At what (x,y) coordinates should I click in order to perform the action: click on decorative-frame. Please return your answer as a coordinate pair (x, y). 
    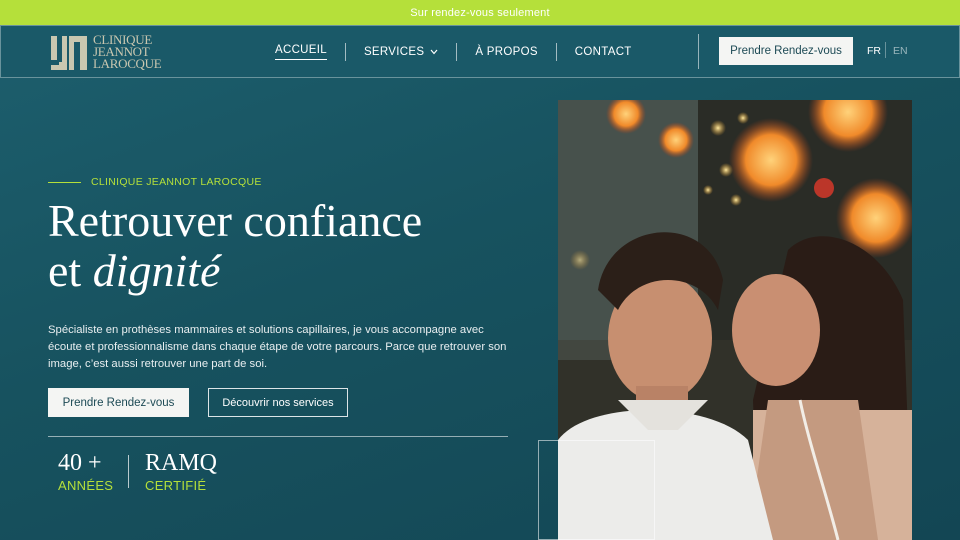
    Looking at the image, I should click on (596, 490).